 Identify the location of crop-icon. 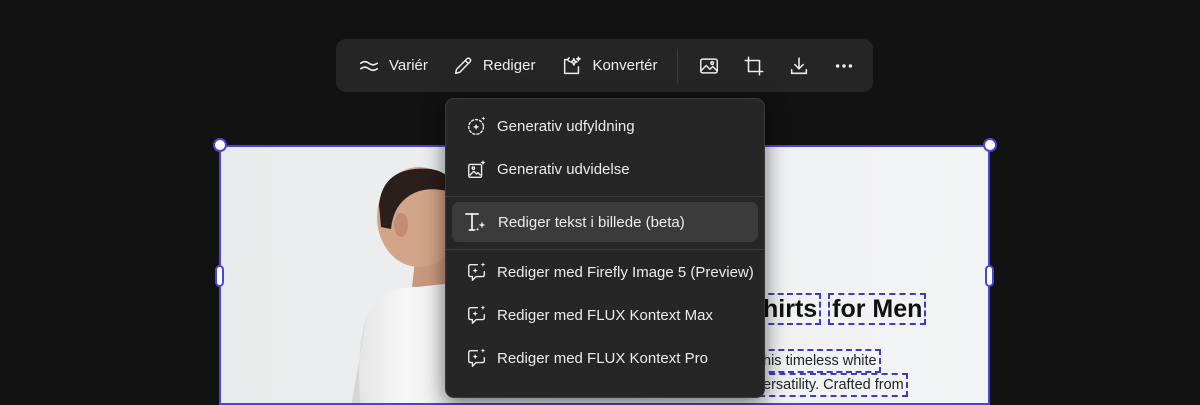
(754, 65).